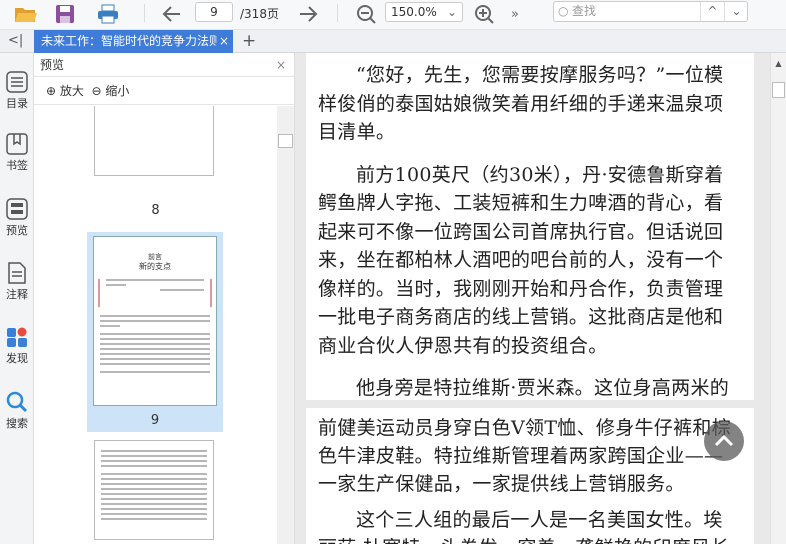  I want to click on sidebar-label: 预览, so click(17, 230).